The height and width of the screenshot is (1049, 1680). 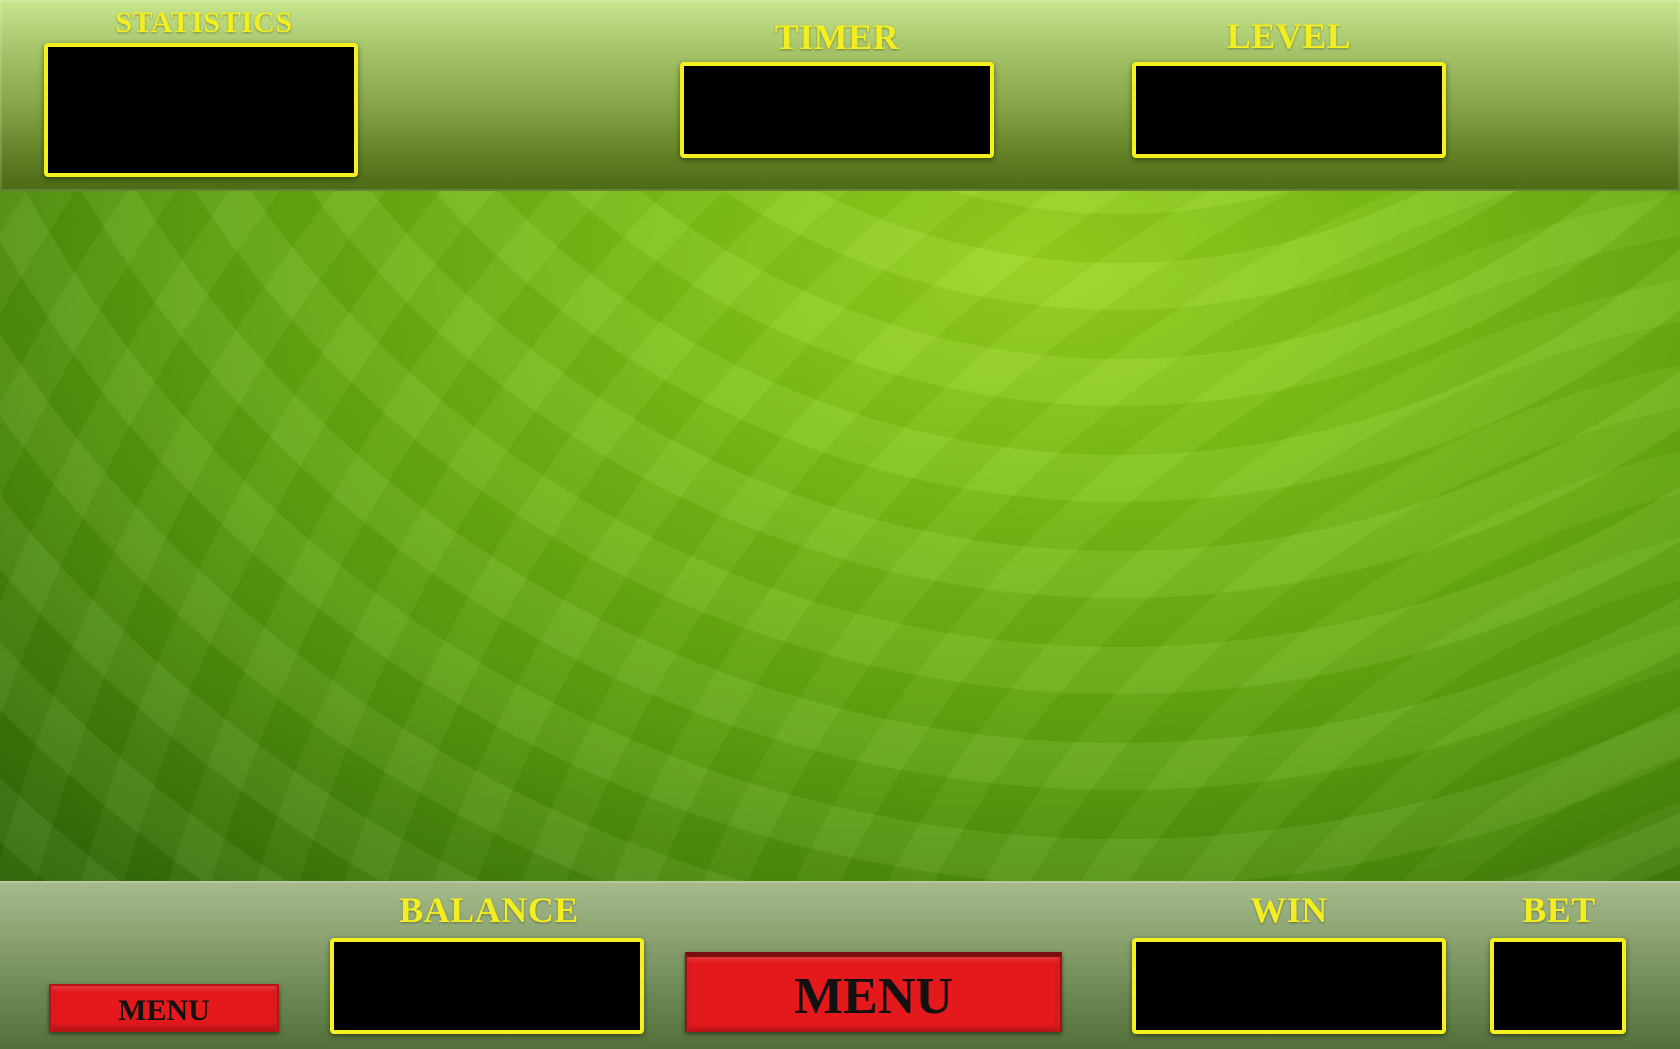 I want to click on win-panel, so click(x=1289, y=986).